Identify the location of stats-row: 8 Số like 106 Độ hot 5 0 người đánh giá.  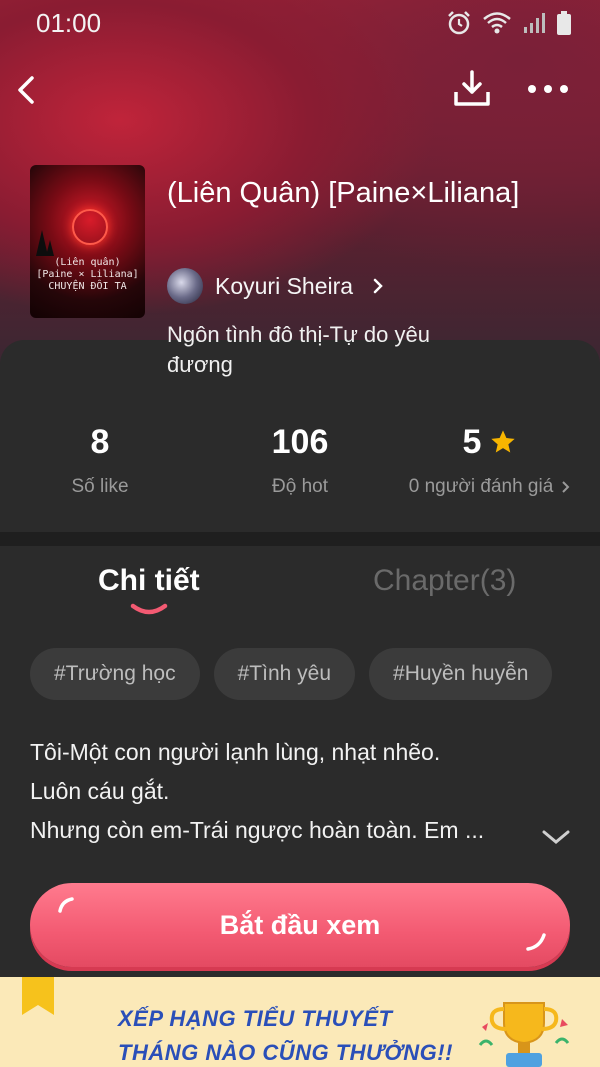
(300, 470).